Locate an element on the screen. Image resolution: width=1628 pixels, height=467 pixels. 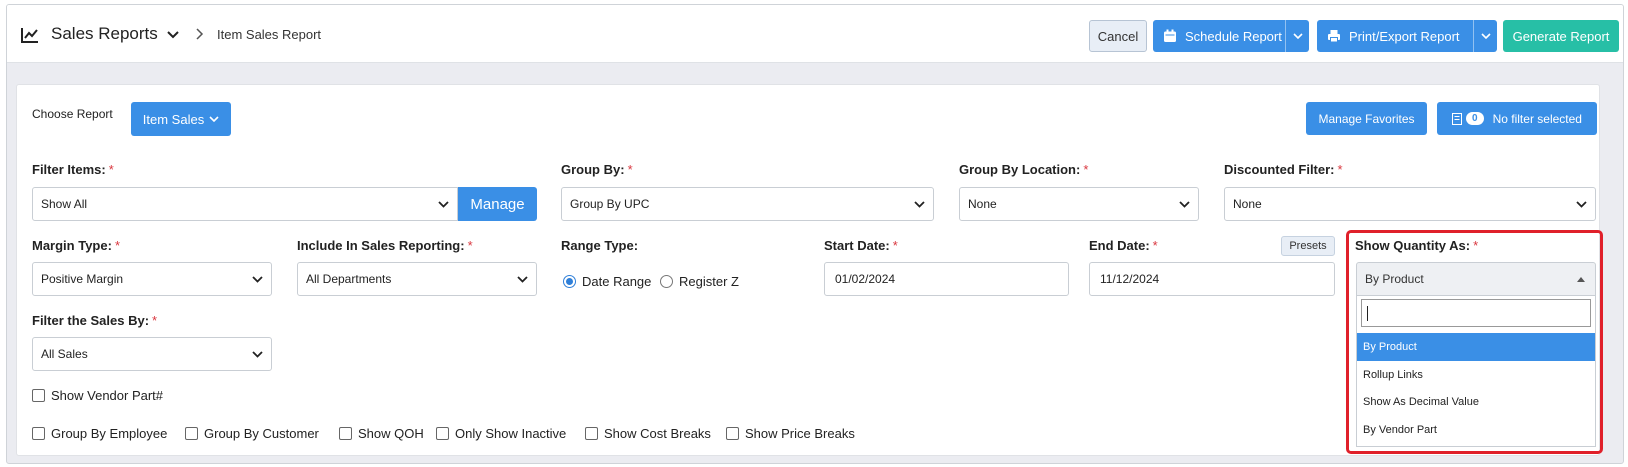
filter-sales-by-label: Filter the Sales By: * is located at coordinates (95, 320).